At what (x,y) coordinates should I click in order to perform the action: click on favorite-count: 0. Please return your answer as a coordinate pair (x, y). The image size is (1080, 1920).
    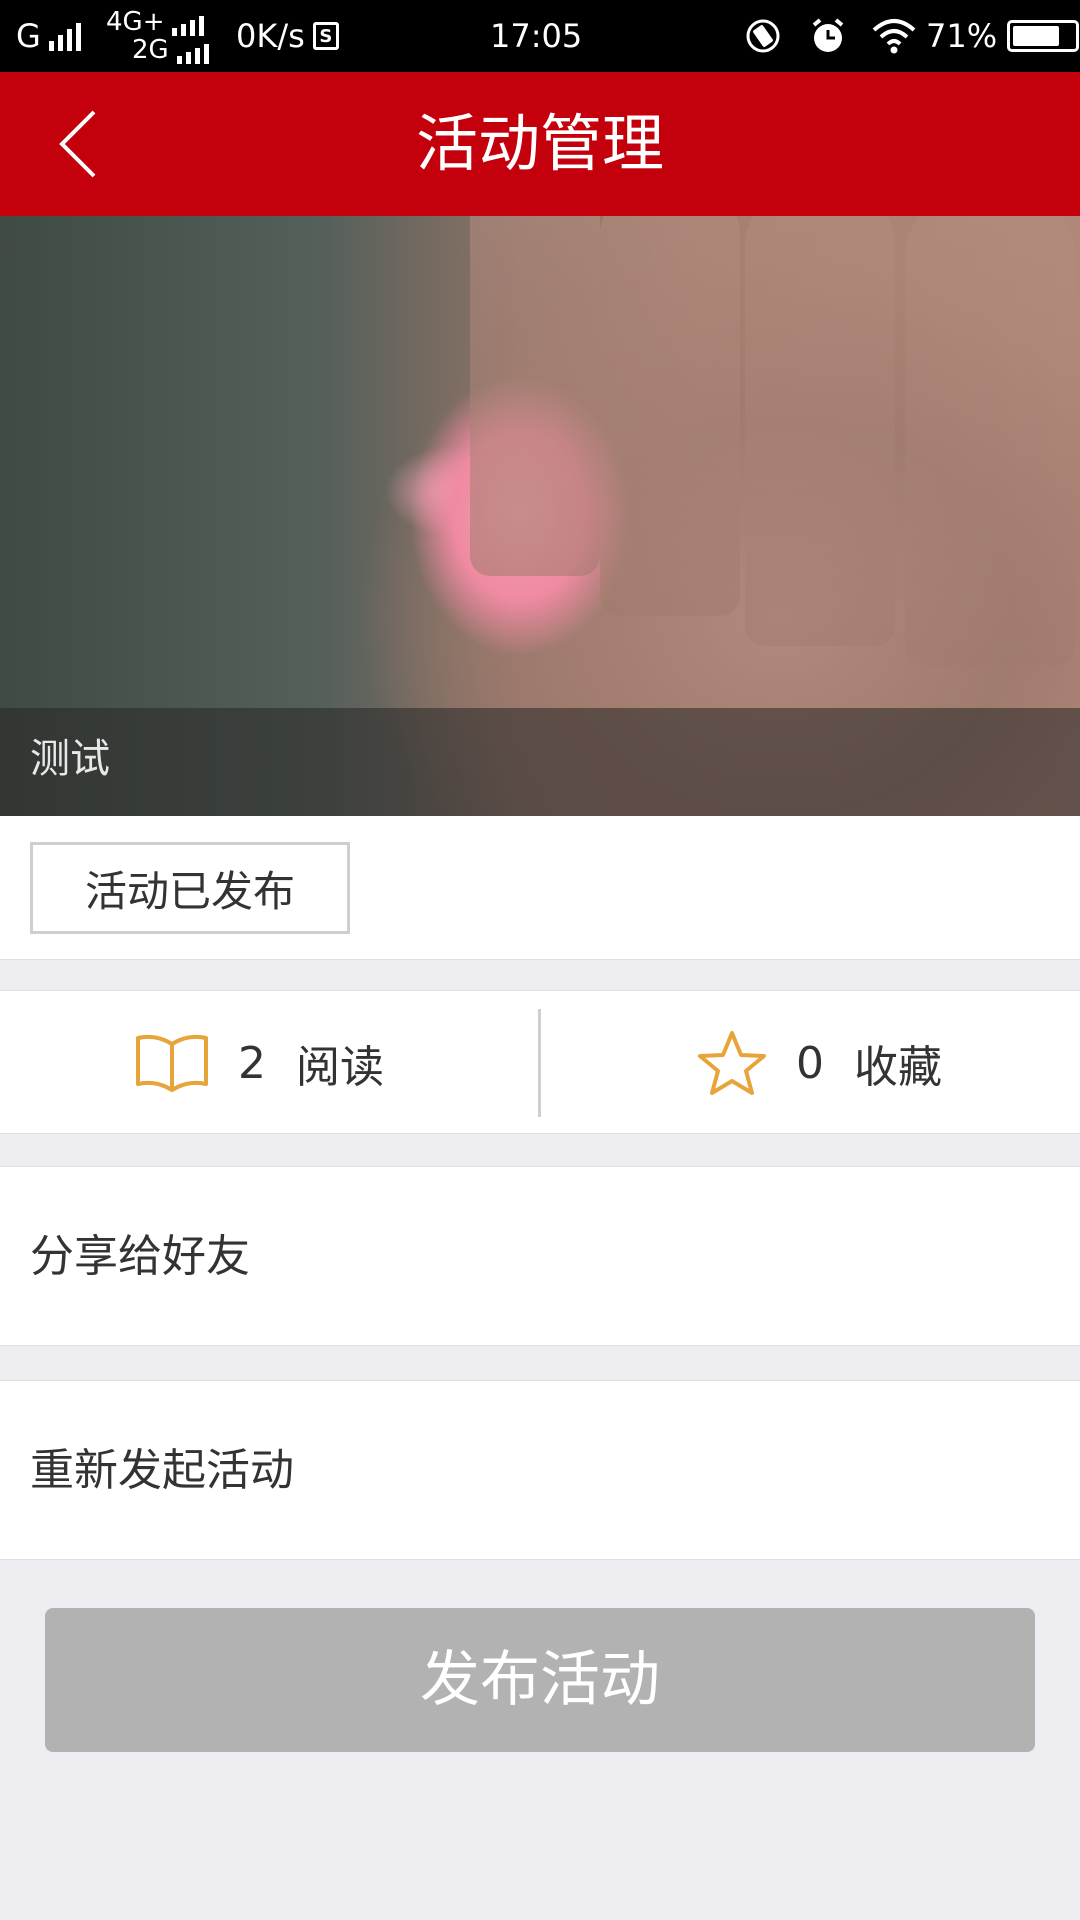
    Looking at the image, I should click on (810, 1063).